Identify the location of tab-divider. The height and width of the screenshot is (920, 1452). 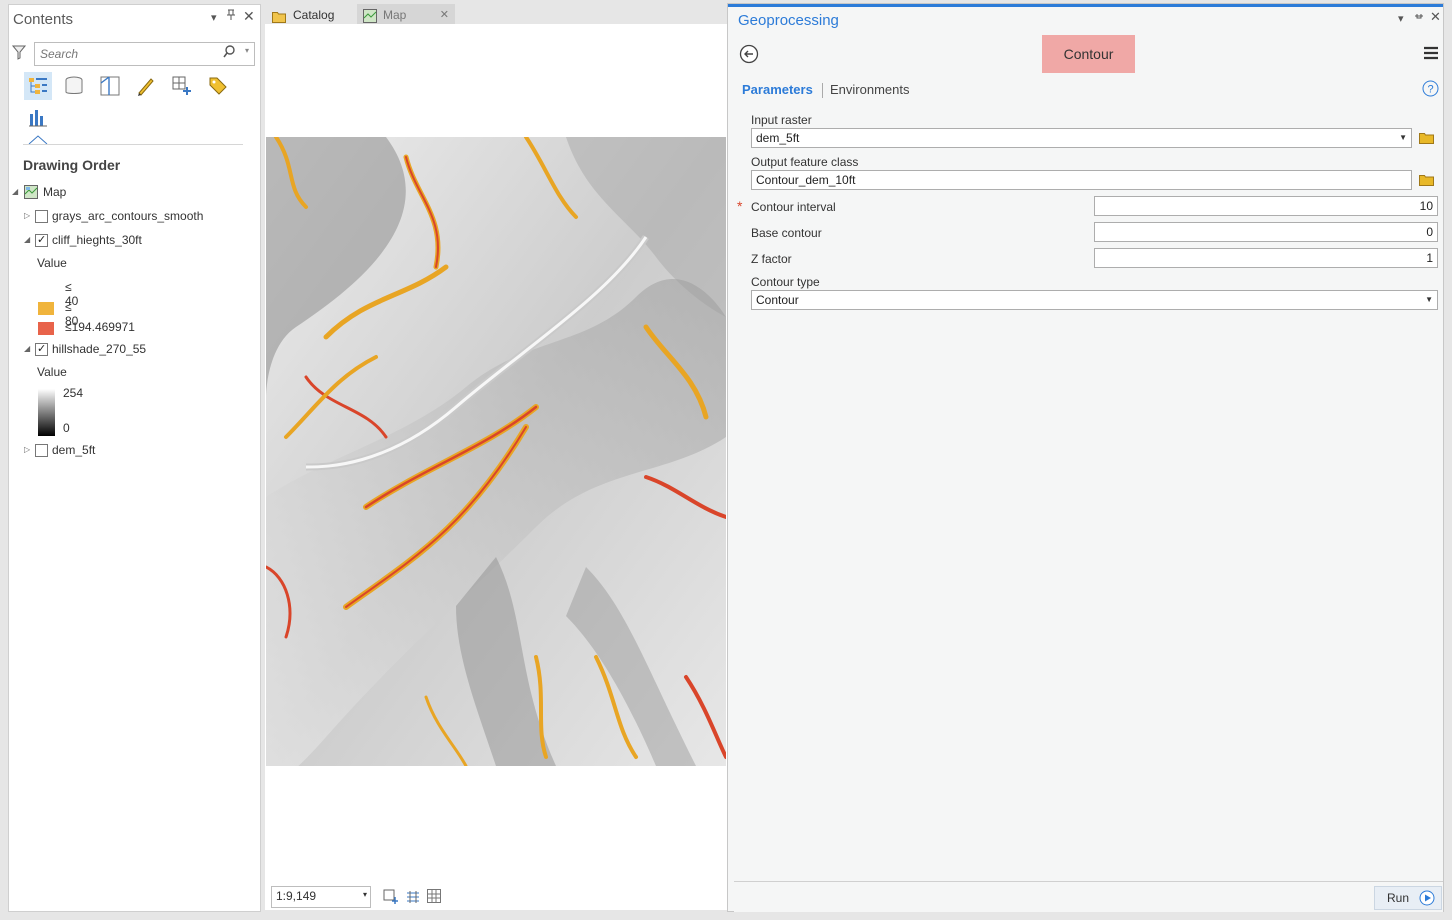
(822, 90).